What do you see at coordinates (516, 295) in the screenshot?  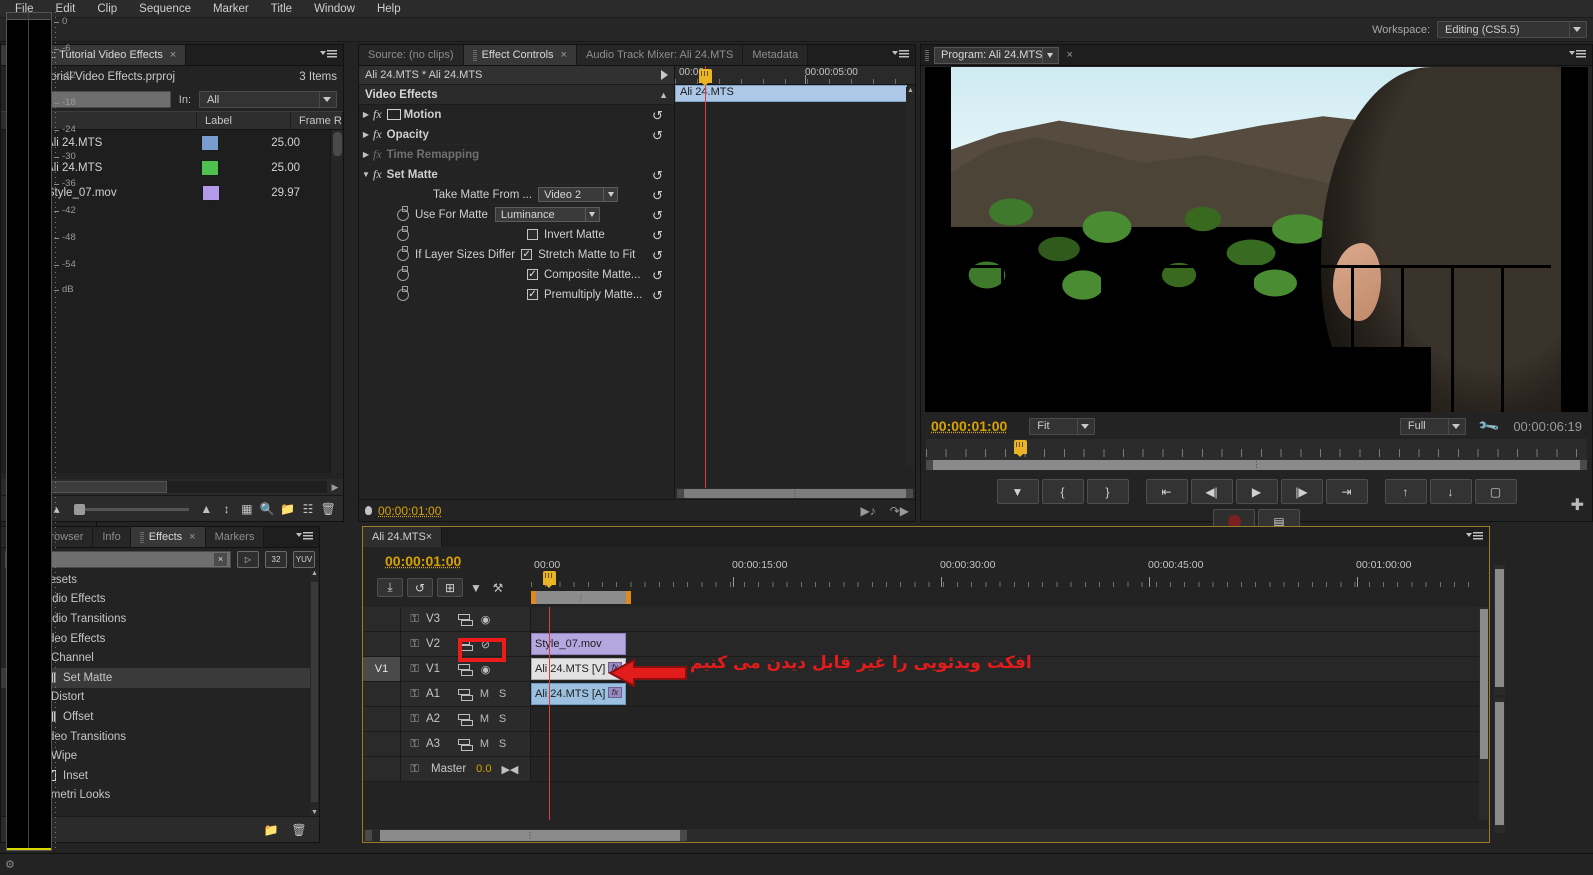 I see `param-row-premultiply-matte: ✓ Premultiply Matte... ↺` at bounding box center [516, 295].